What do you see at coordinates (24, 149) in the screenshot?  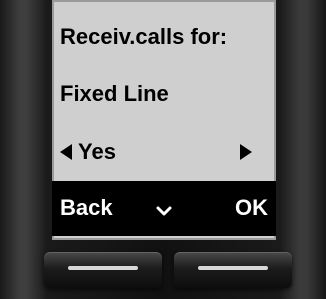 I see `bezel-highlight-left` at bounding box center [24, 149].